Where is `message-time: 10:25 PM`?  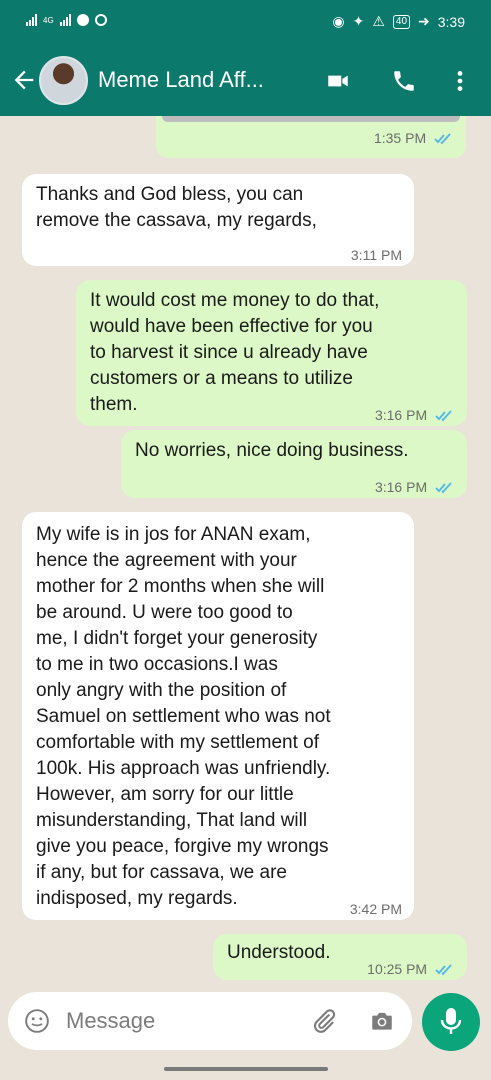 message-time: 10:25 PM is located at coordinates (411, 969).